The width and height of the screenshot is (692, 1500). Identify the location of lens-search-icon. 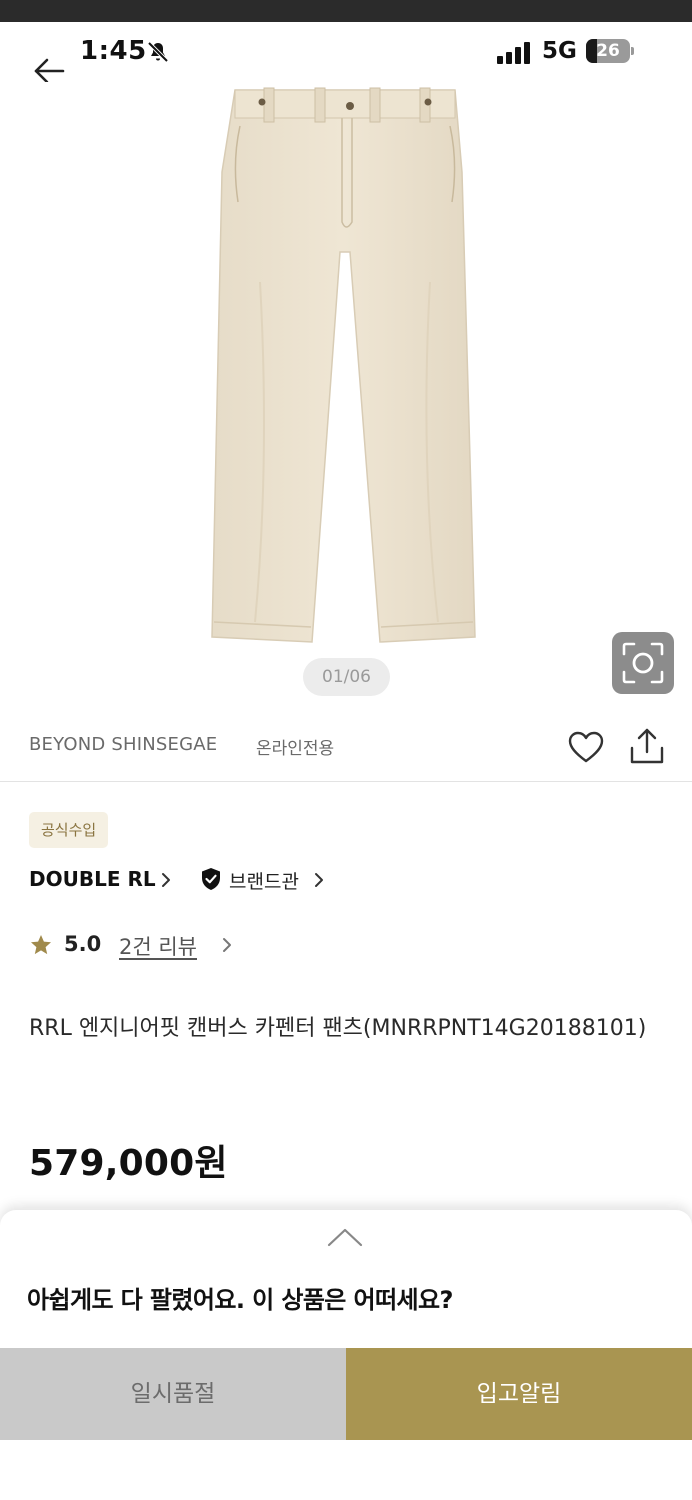
(643, 663).